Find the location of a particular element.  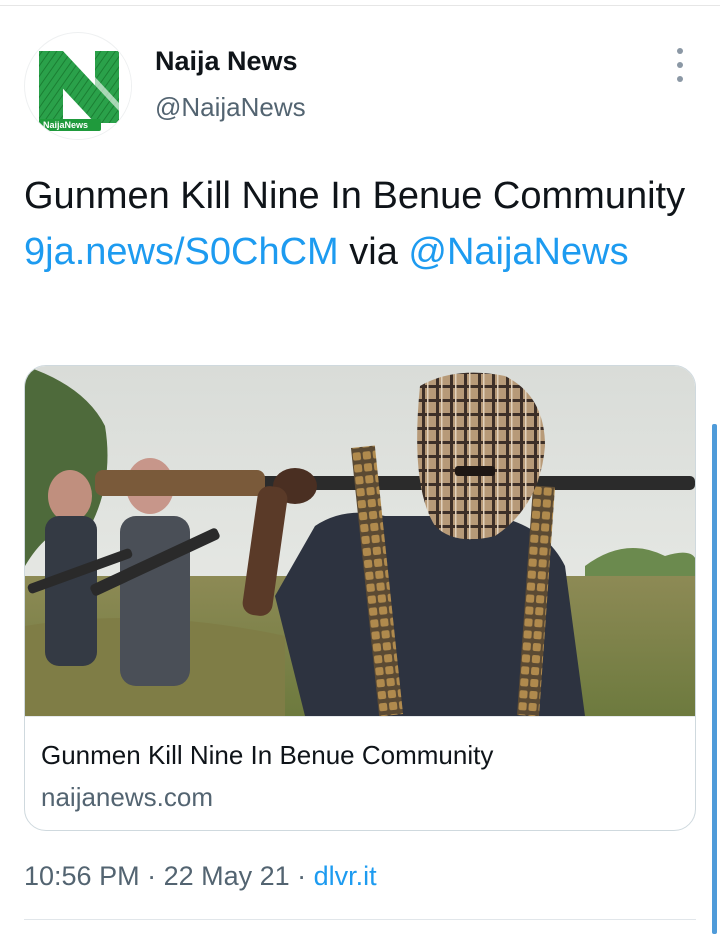

bottom-divider is located at coordinates (360, 919).